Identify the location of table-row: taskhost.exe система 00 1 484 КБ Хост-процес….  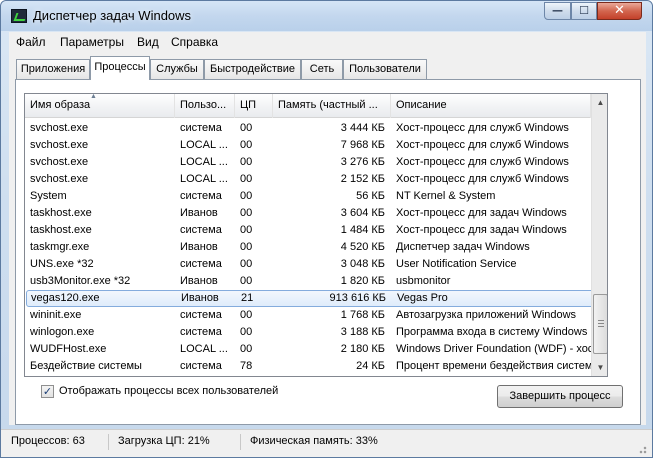
(316, 230).